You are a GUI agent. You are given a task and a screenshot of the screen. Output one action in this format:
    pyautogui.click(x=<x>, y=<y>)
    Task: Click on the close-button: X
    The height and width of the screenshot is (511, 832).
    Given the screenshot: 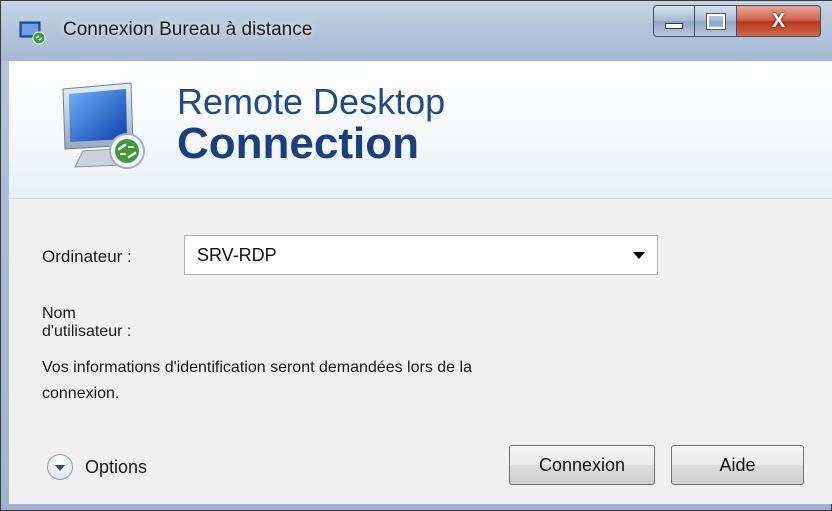 What is the action you would take?
    pyautogui.click(x=779, y=21)
    